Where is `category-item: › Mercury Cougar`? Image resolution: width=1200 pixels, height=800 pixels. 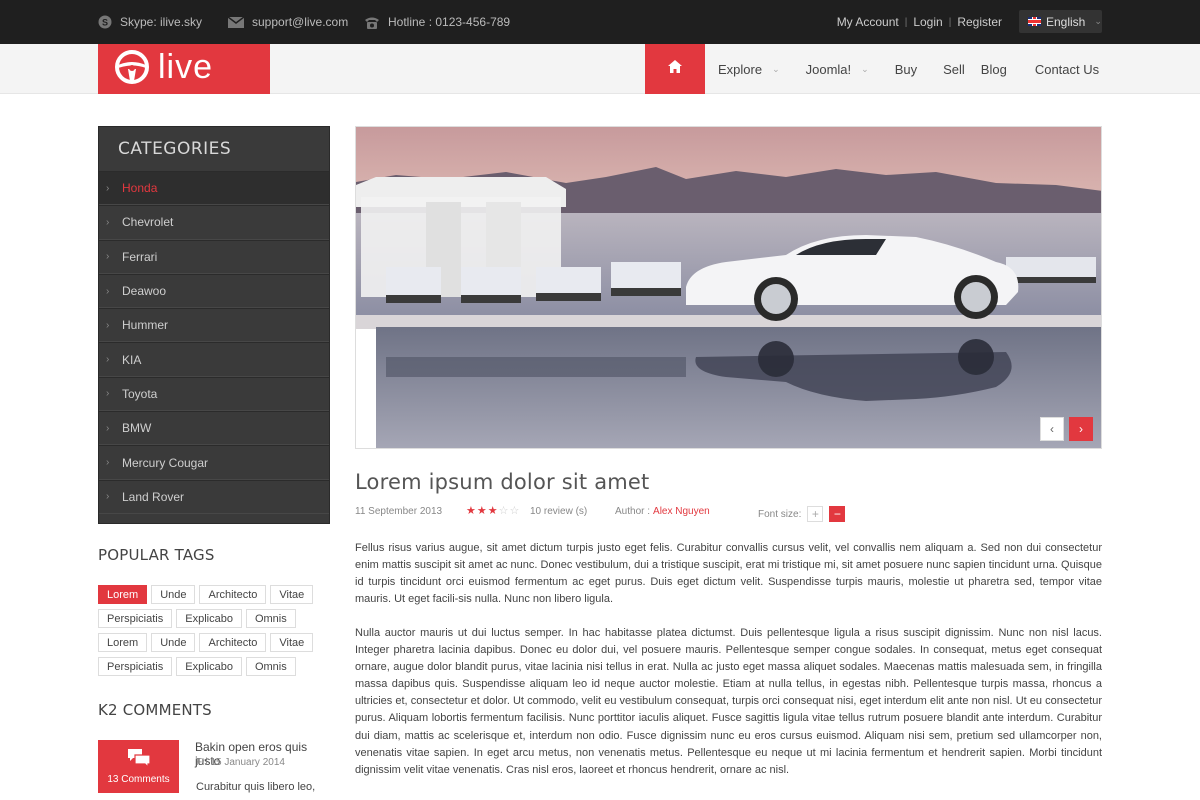 category-item: › Mercury Cougar is located at coordinates (214, 462).